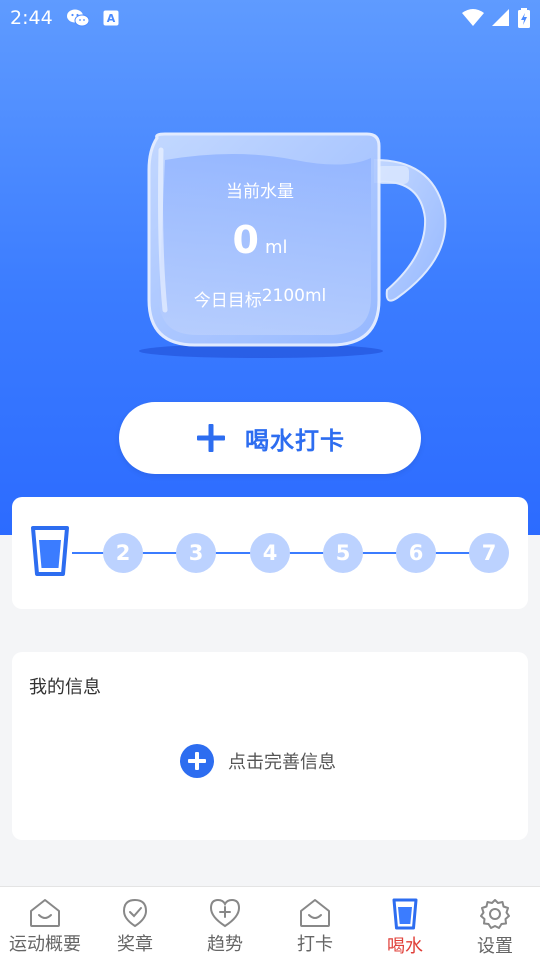 The width and height of the screenshot is (540, 960). What do you see at coordinates (416, 553) in the screenshot?
I see `day-dot-6: 6` at bounding box center [416, 553].